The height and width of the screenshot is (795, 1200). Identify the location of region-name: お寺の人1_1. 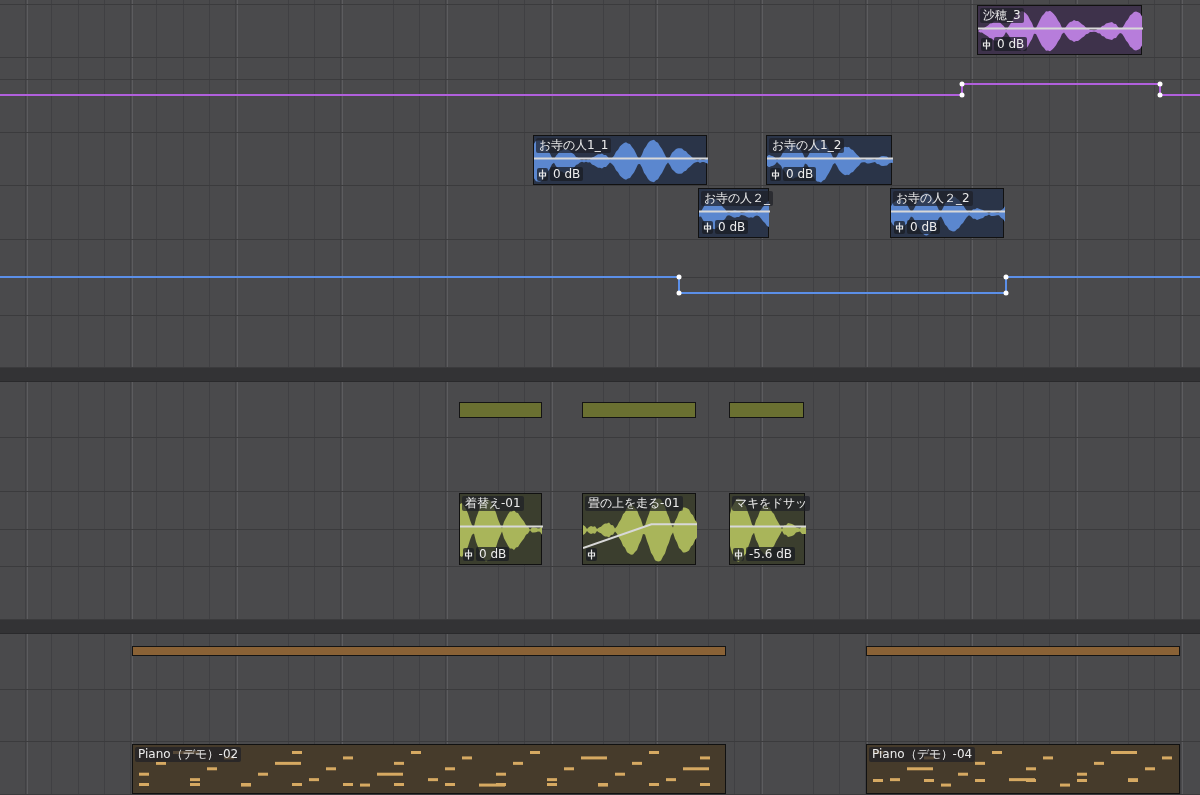
(574, 145).